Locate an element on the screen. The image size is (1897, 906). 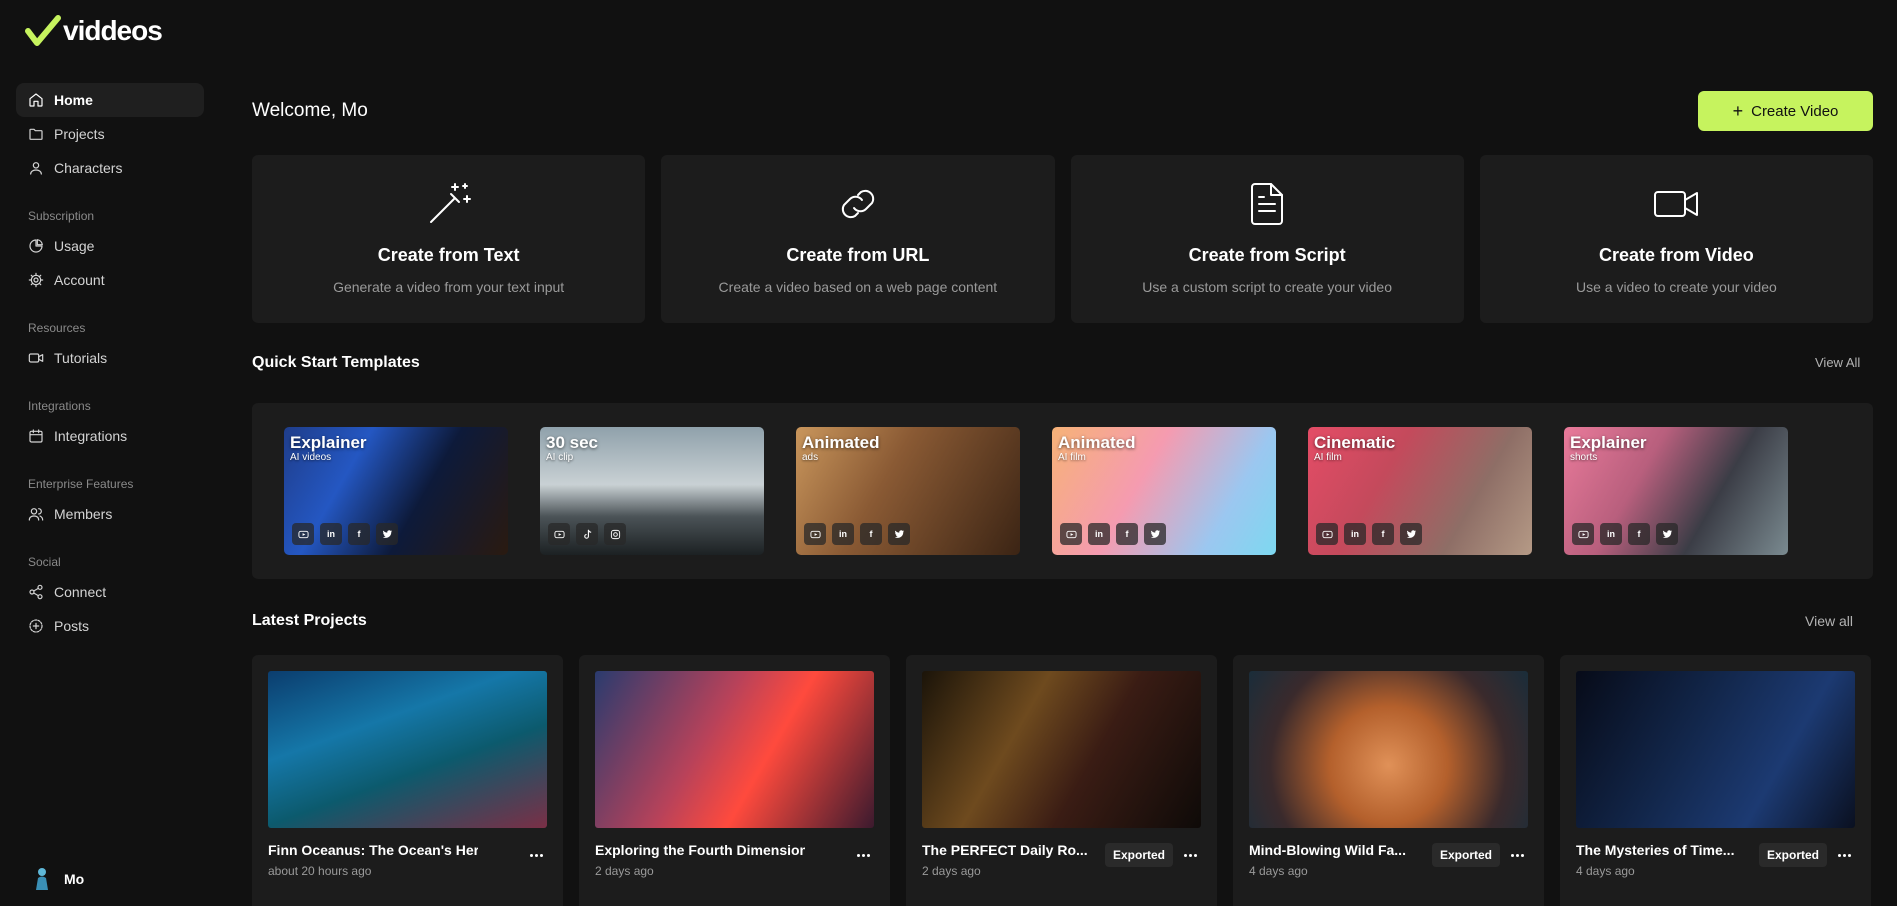
nav-section-enterprise: Enterprise Features is located at coordinates (81, 484).